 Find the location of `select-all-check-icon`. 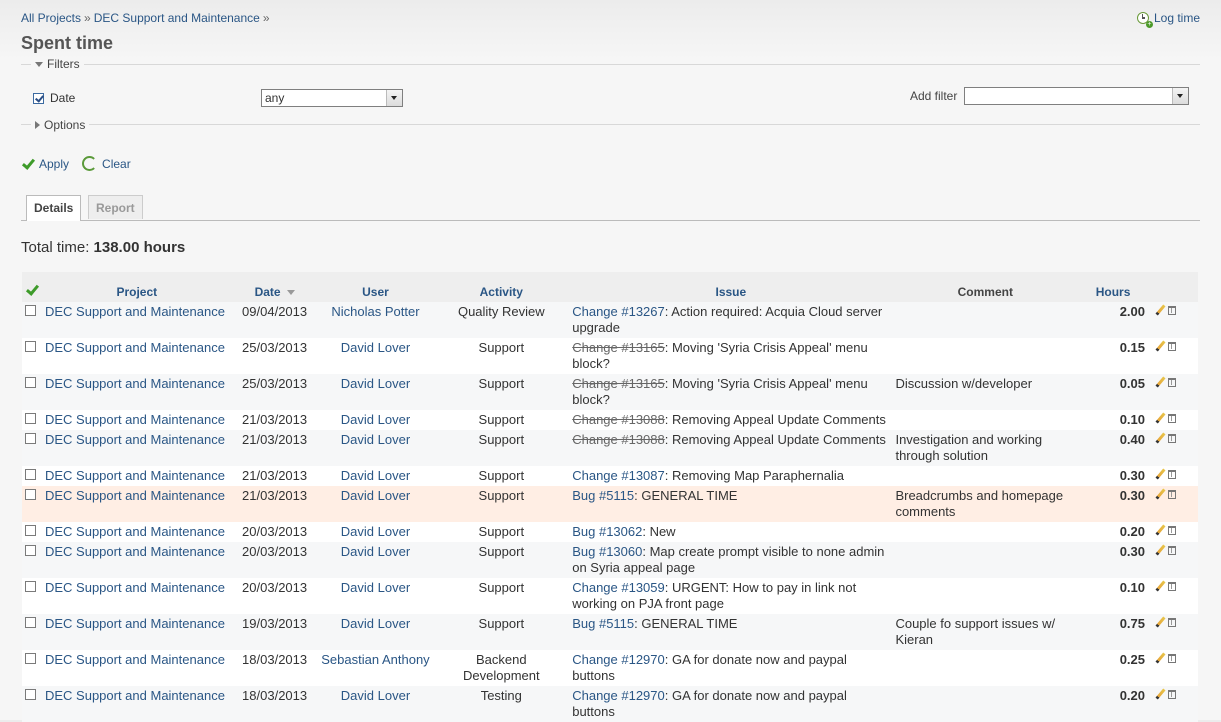

select-all-check-icon is located at coordinates (31, 290).